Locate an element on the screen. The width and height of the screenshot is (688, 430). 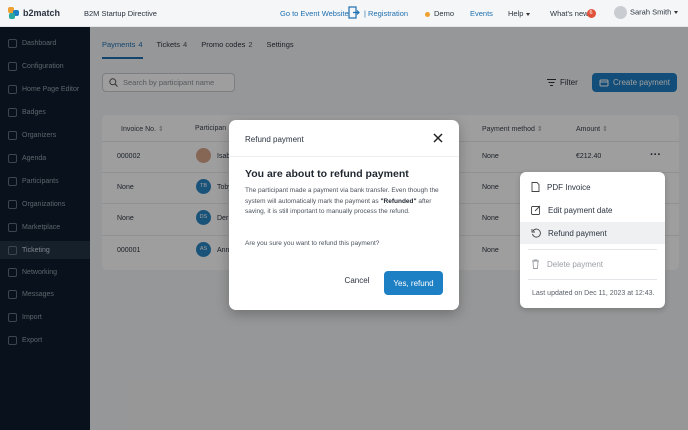
confirm-refund-button: Yes, refund is located at coordinates (413, 283).